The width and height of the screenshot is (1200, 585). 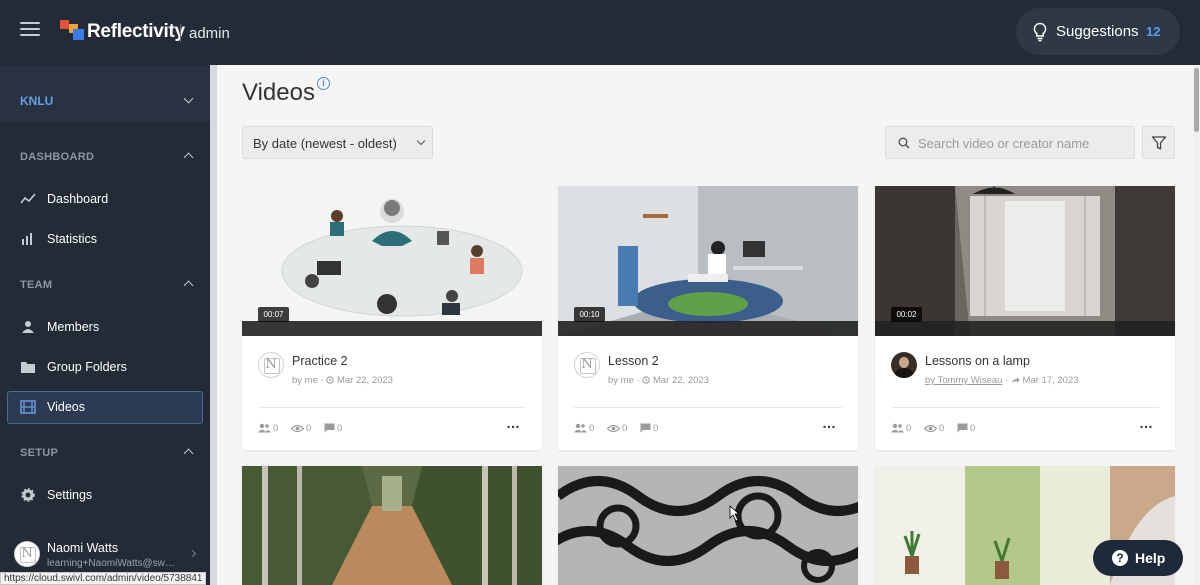 I want to click on folder-icon, so click(x=28, y=367).